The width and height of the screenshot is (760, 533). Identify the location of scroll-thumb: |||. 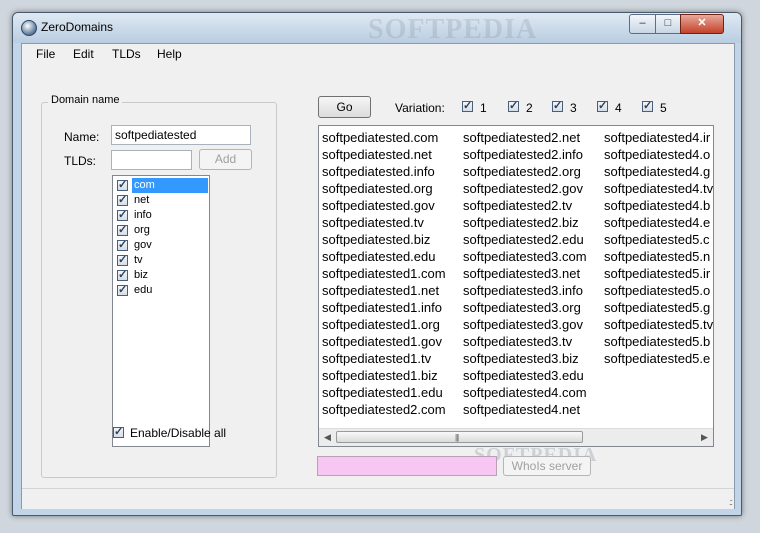
(459, 437).